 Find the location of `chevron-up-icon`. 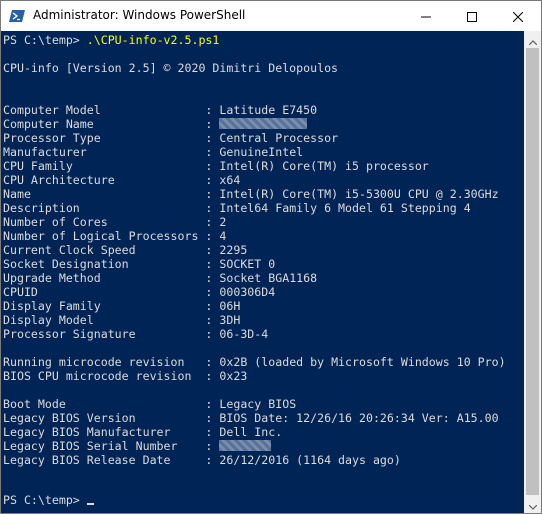

chevron-up-icon is located at coordinates (532, 39).